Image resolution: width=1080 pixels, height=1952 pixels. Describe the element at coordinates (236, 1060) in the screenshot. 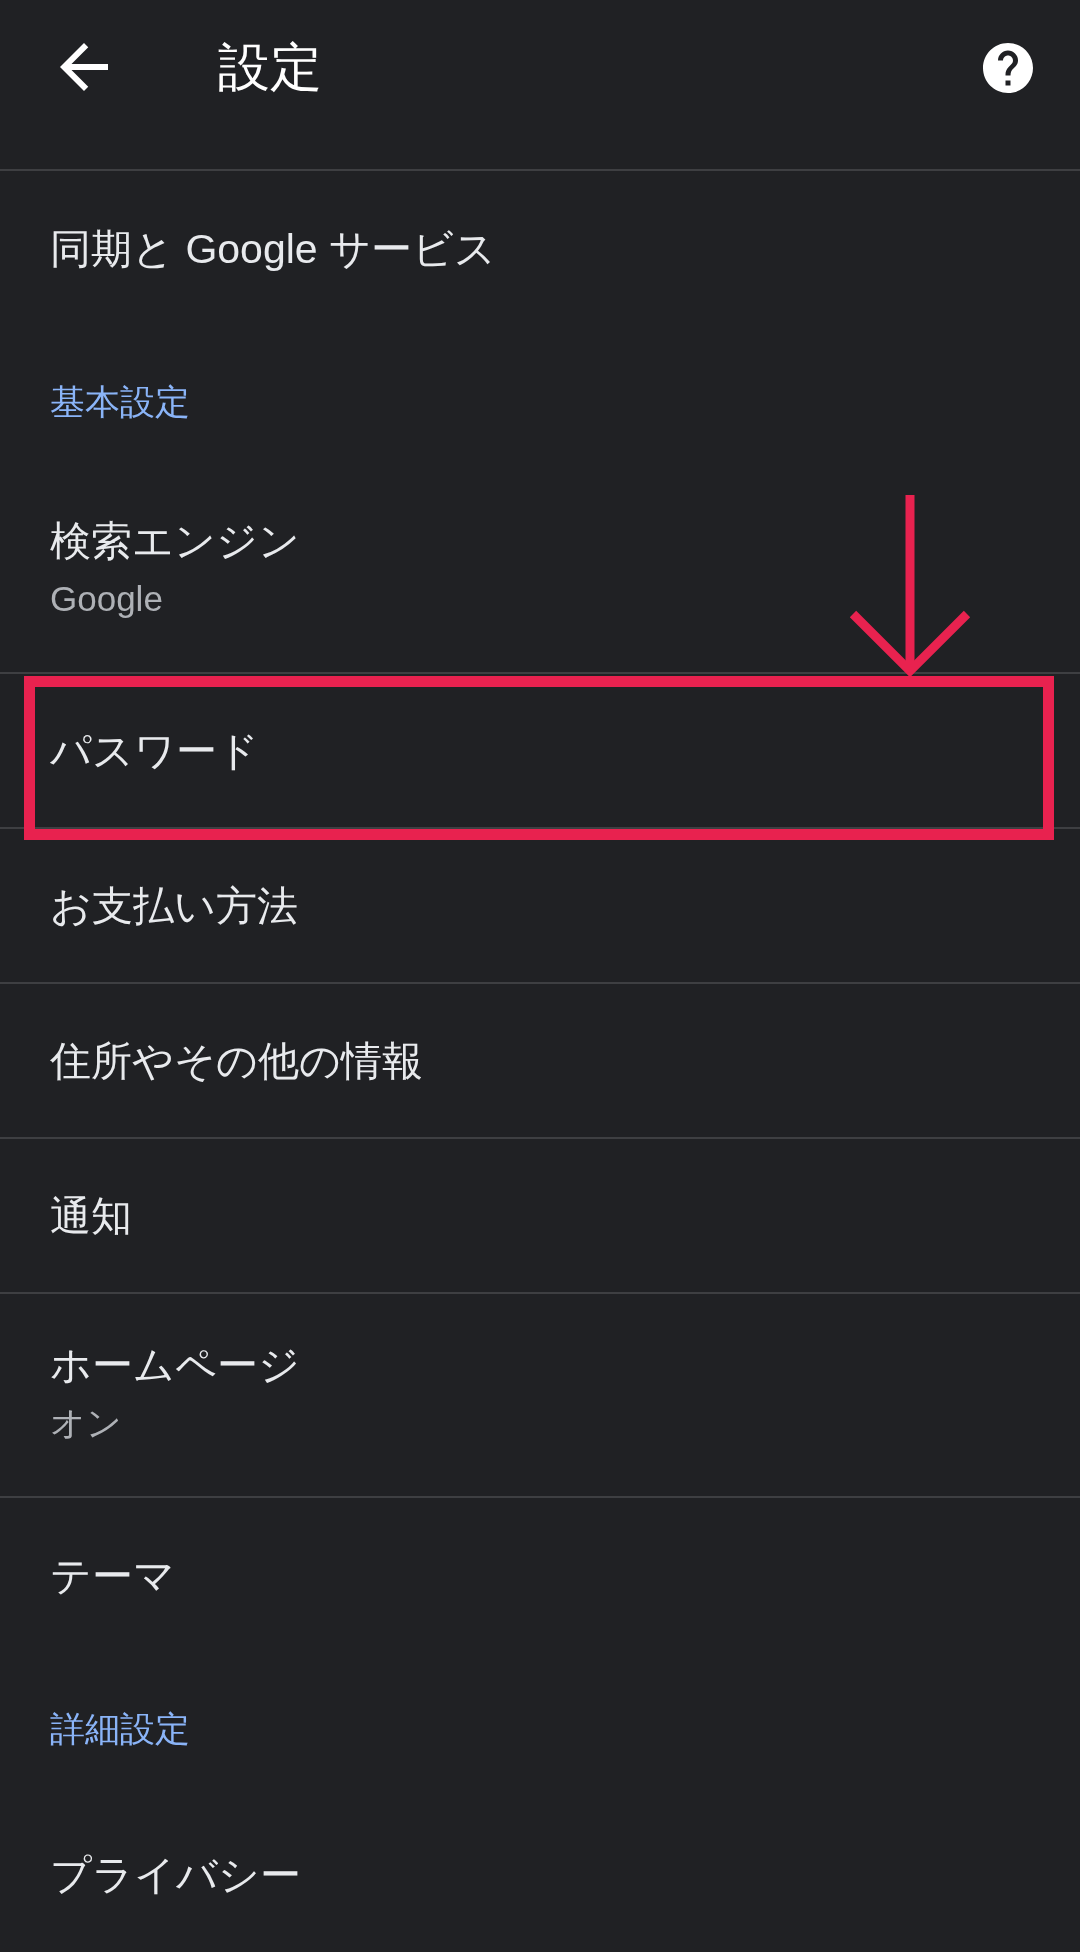

I see `setting-title: 住所やその他の情報` at that location.